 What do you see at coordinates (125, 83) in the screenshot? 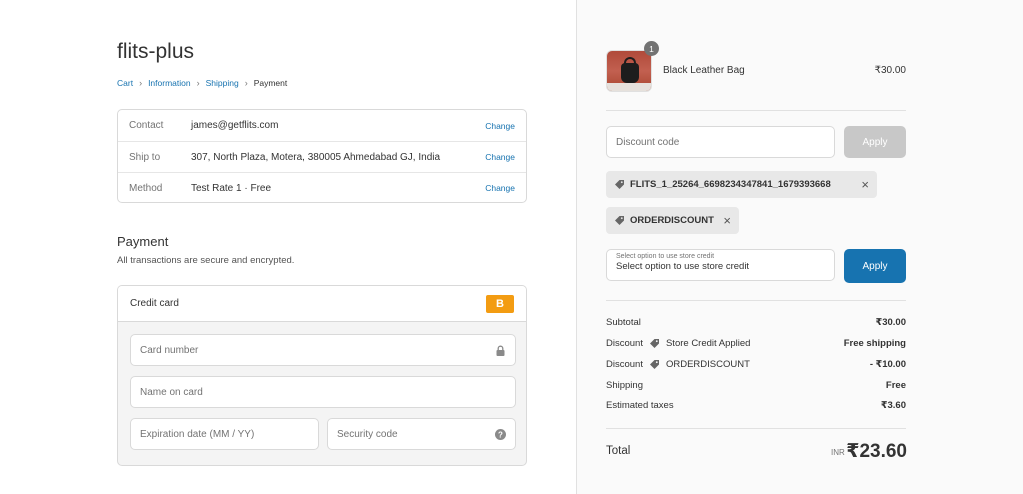
I see `breadcrumb-cart: Cart` at bounding box center [125, 83].